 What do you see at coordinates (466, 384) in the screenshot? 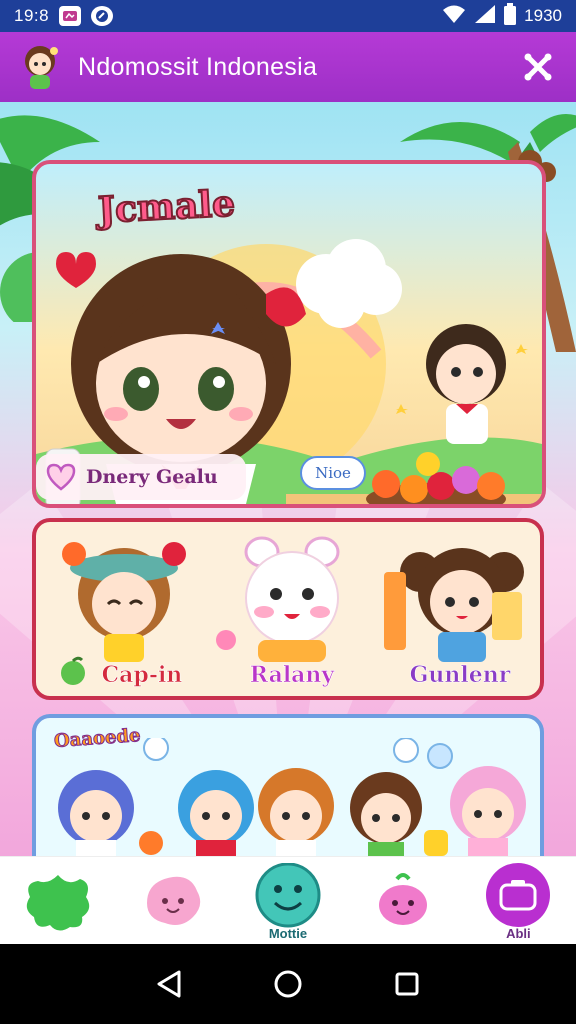
I see `small-girl-character` at bounding box center [466, 384].